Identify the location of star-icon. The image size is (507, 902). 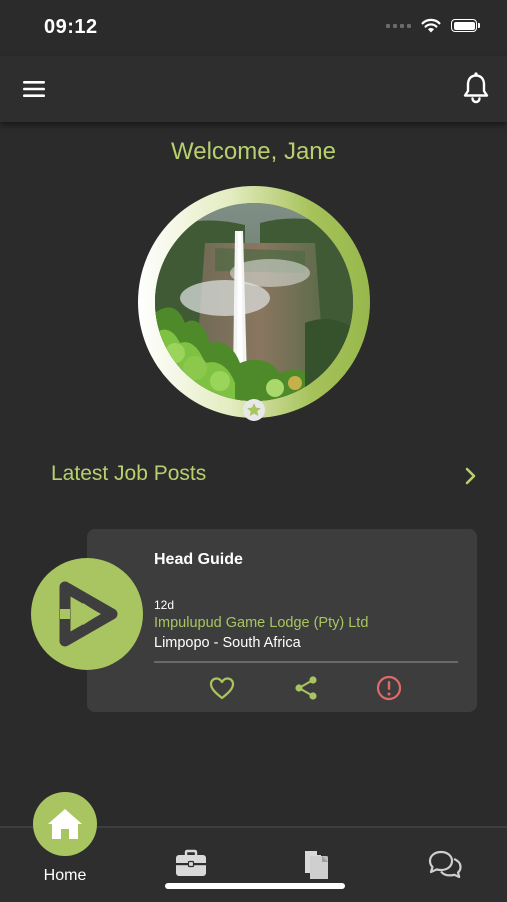
(254, 410).